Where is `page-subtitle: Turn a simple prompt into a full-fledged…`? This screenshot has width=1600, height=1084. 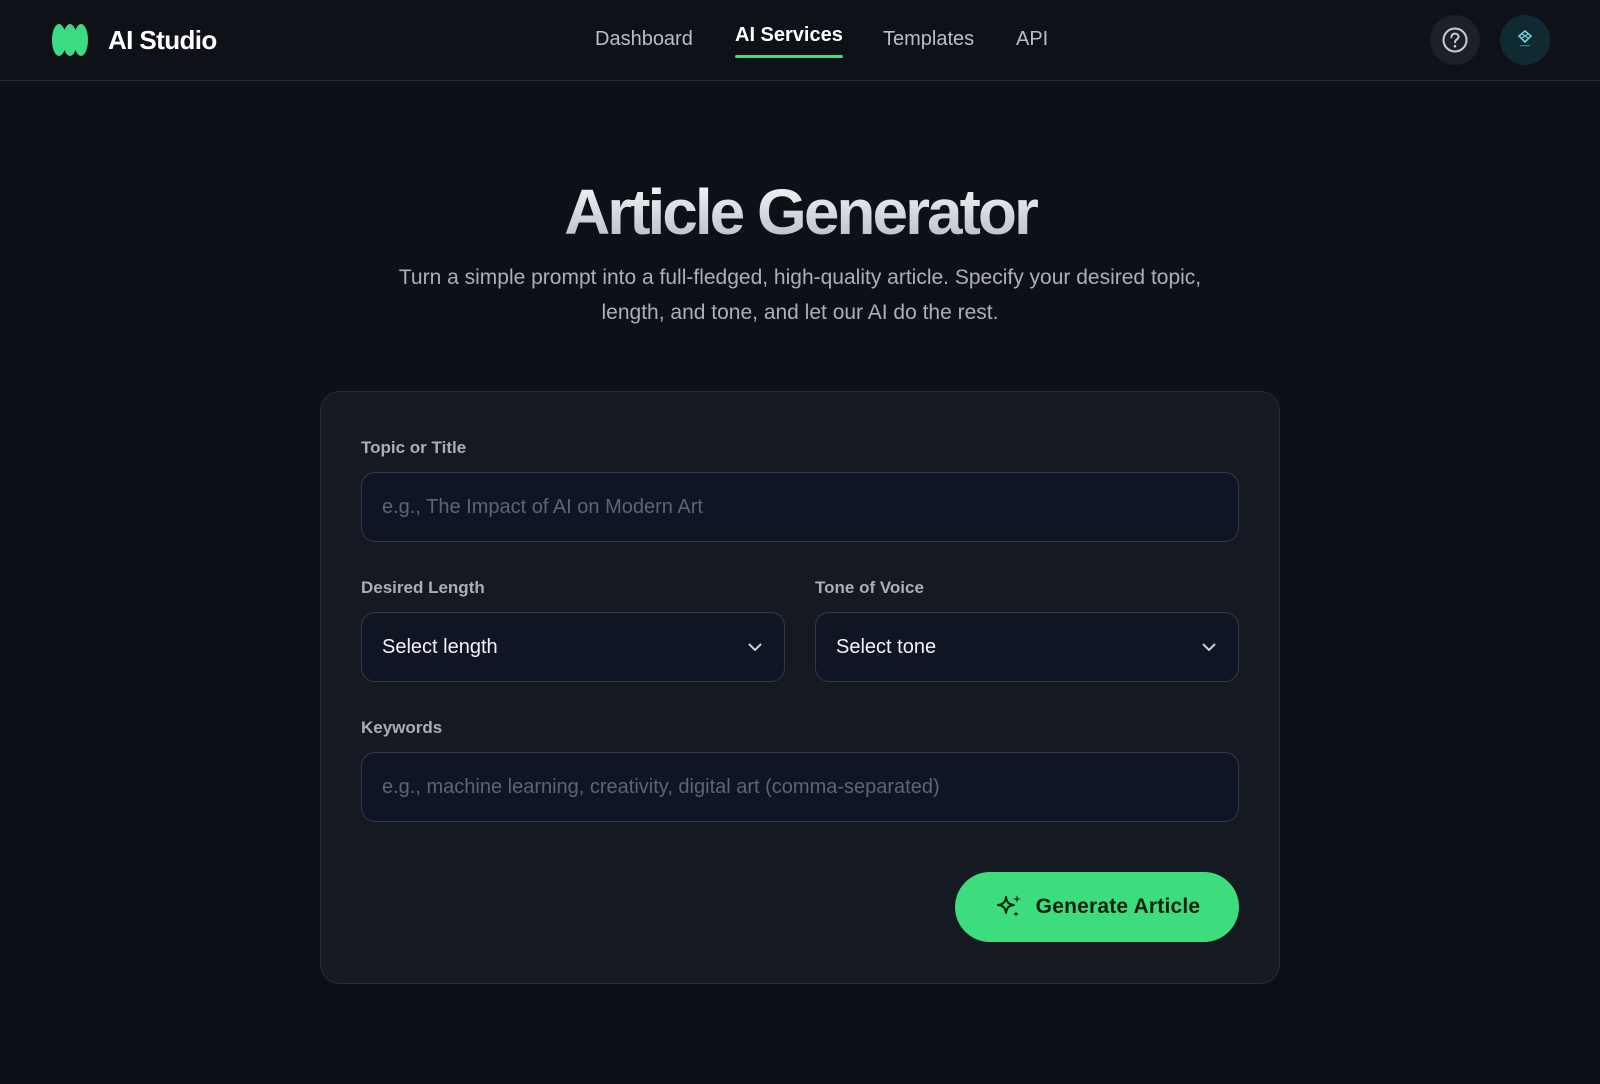
page-subtitle: Turn a simple prompt into a full-fledged… is located at coordinates (800, 295).